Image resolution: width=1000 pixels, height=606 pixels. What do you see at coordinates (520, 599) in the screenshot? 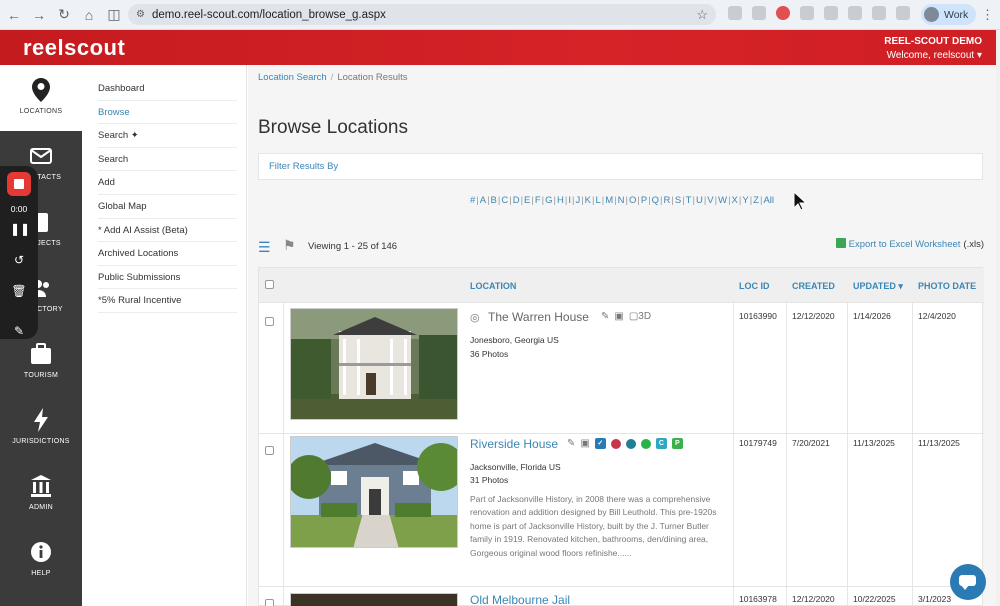
I see `location-name: Old Melbourne Jail` at bounding box center [520, 599].